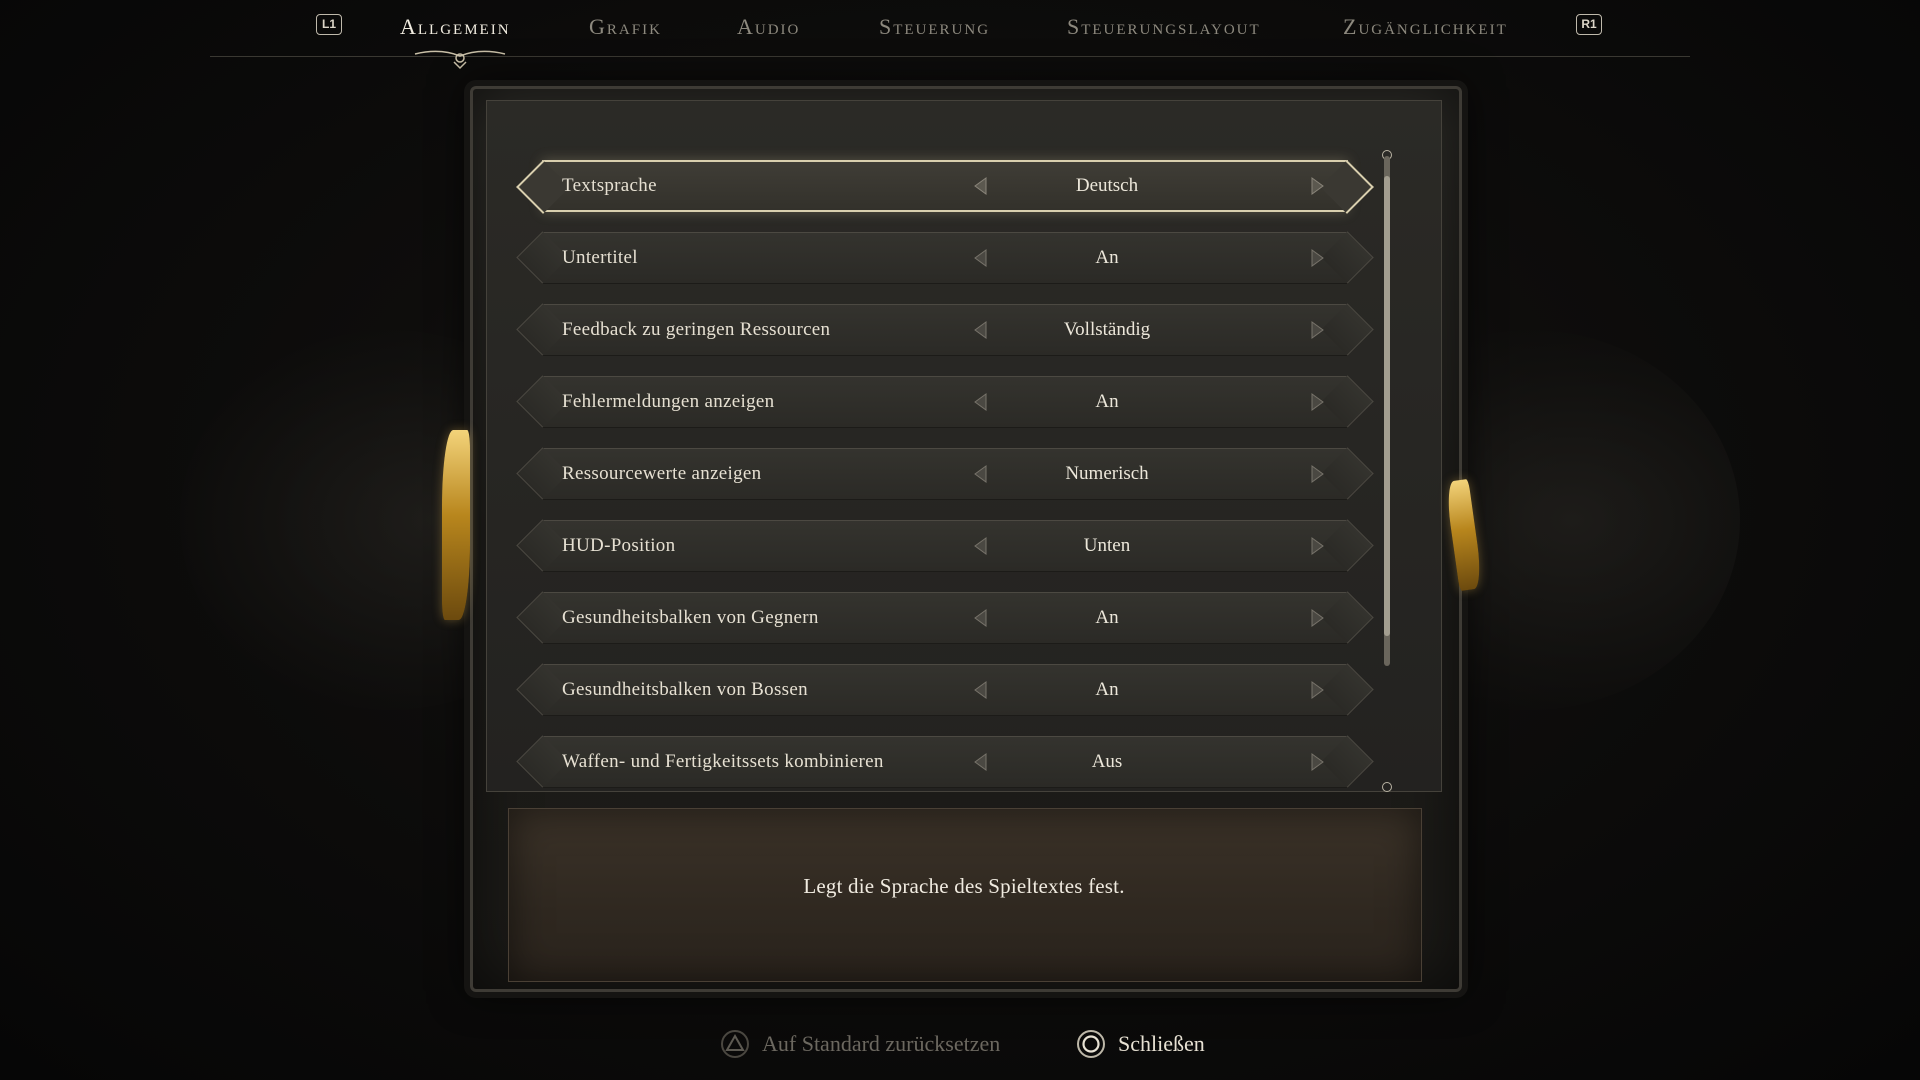 The height and width of the screenshot is (1080, 1920). Describe the element at coordinates (945, 474) in the screenshot. I see `setting-row-ressourcewerte: Ressourcewerte anzeigen Numerisch` at that location.